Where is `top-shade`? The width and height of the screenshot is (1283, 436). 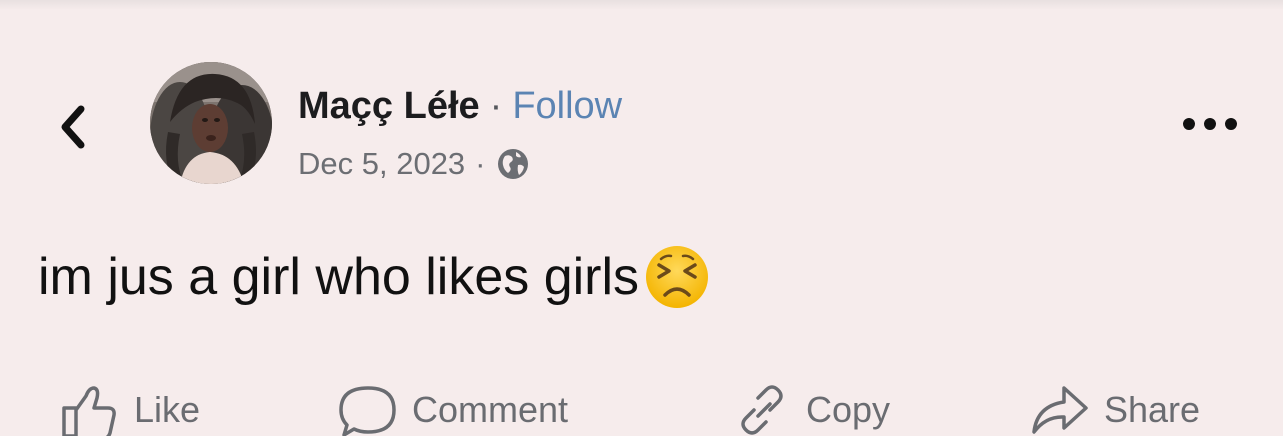 top-shade is located at coordinates (641, 5).